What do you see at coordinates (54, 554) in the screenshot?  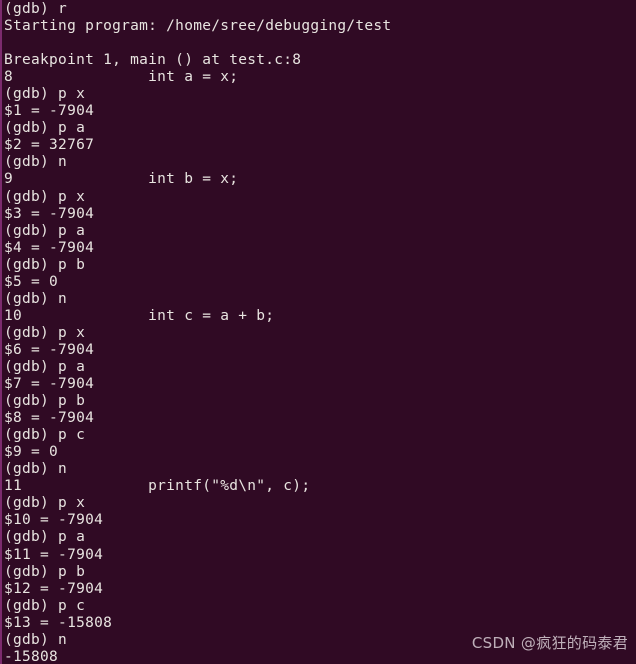 I see `terminal-line: $11 = -7904` at bounding box center [54, 554].